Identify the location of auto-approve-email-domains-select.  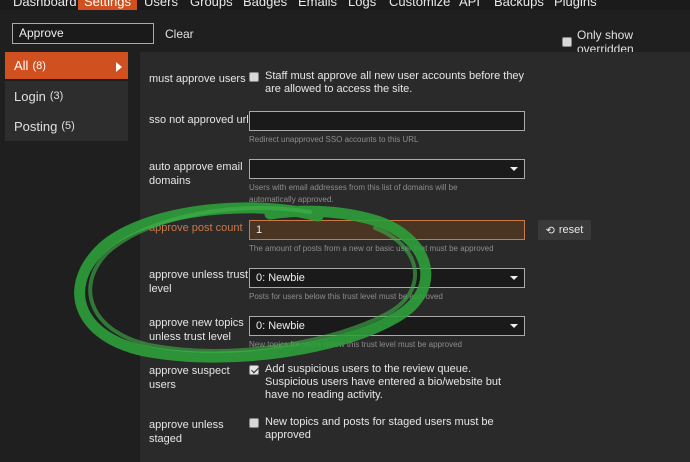
(387, 169).